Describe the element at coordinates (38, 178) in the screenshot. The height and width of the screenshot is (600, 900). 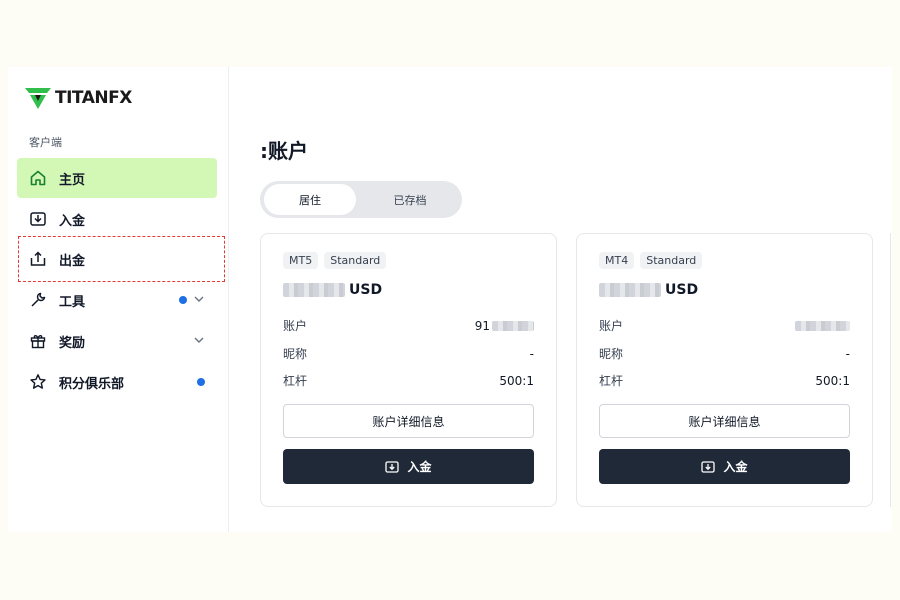
I see `home-icon` at that location.